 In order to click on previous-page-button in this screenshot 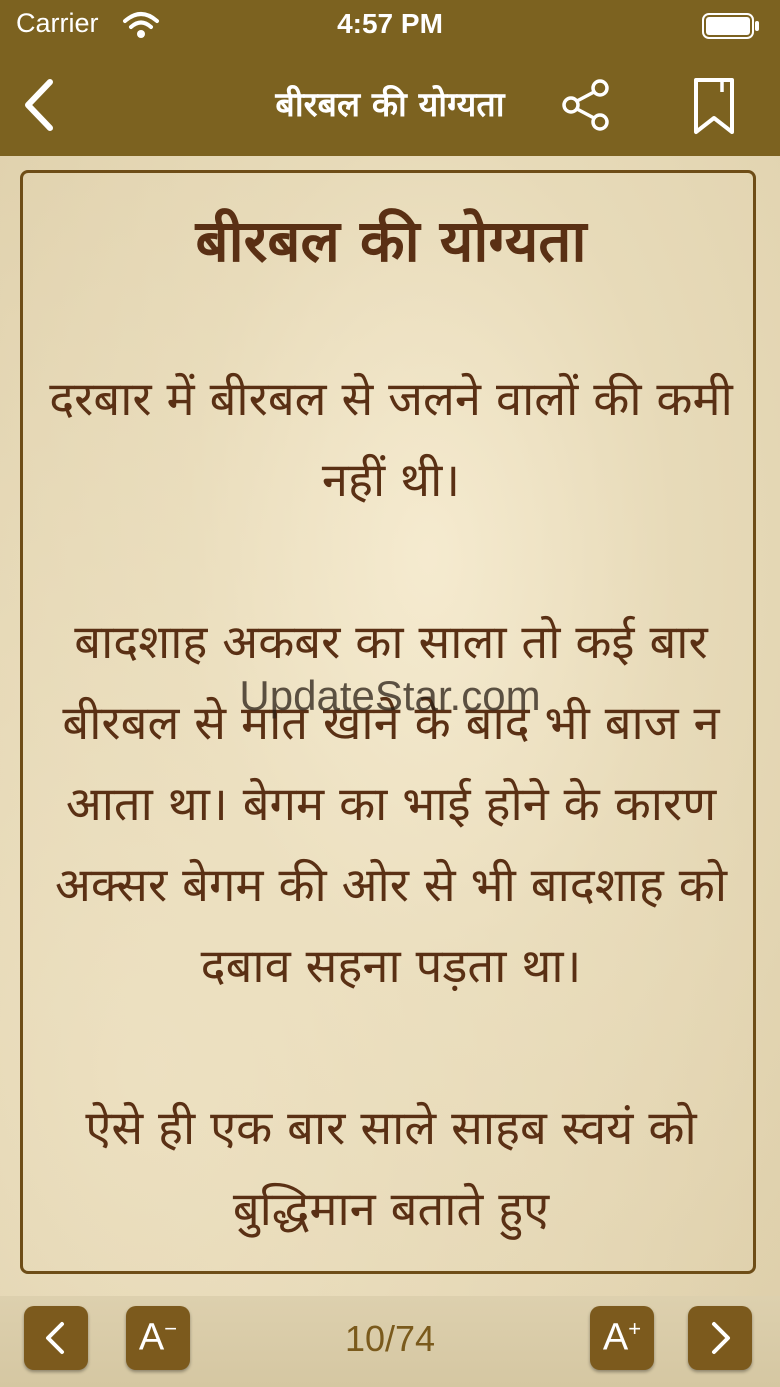, I will do `click(56, 1338)`.